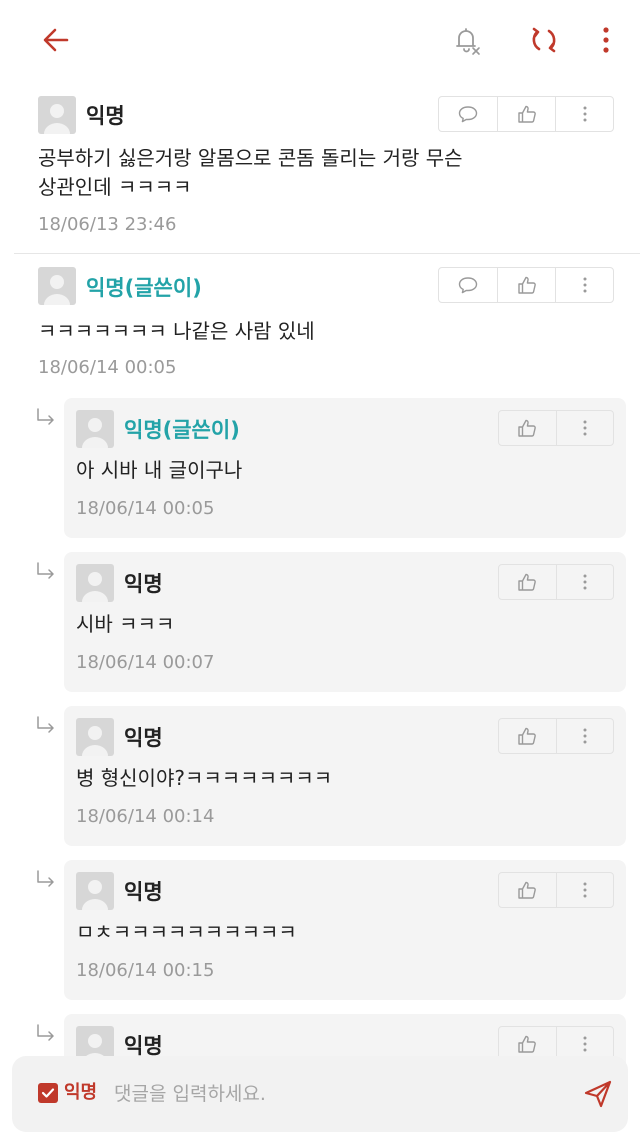 The width and height of the screenshot is (640, 1138). What do you see at coordinates (204, 778) in the screenshot?
I see `reply-text: 병 형신이야?ㅋㅋㅋㅋㅋㅋㅋㅋ` at bounding box center [204, 778].